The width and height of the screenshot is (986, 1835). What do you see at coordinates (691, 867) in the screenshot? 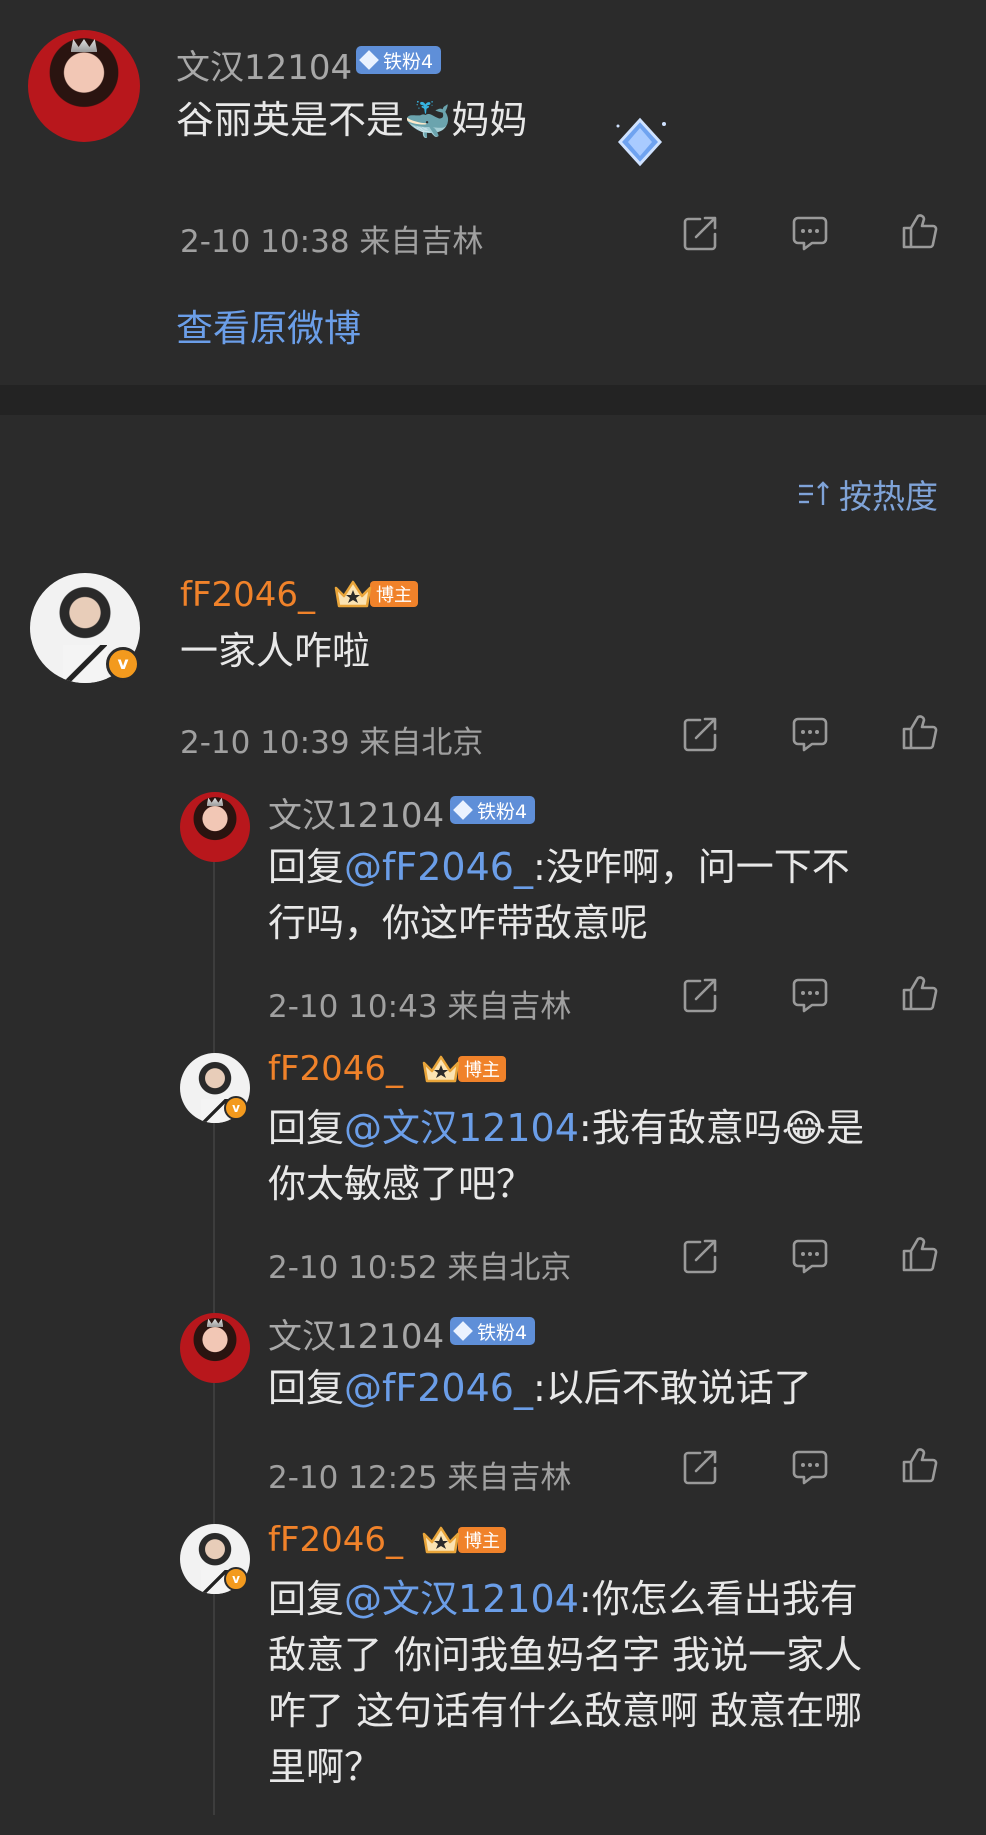
I see `reply-text-line1: :没咋啊，问一下不` at bounding box center [691, 867].